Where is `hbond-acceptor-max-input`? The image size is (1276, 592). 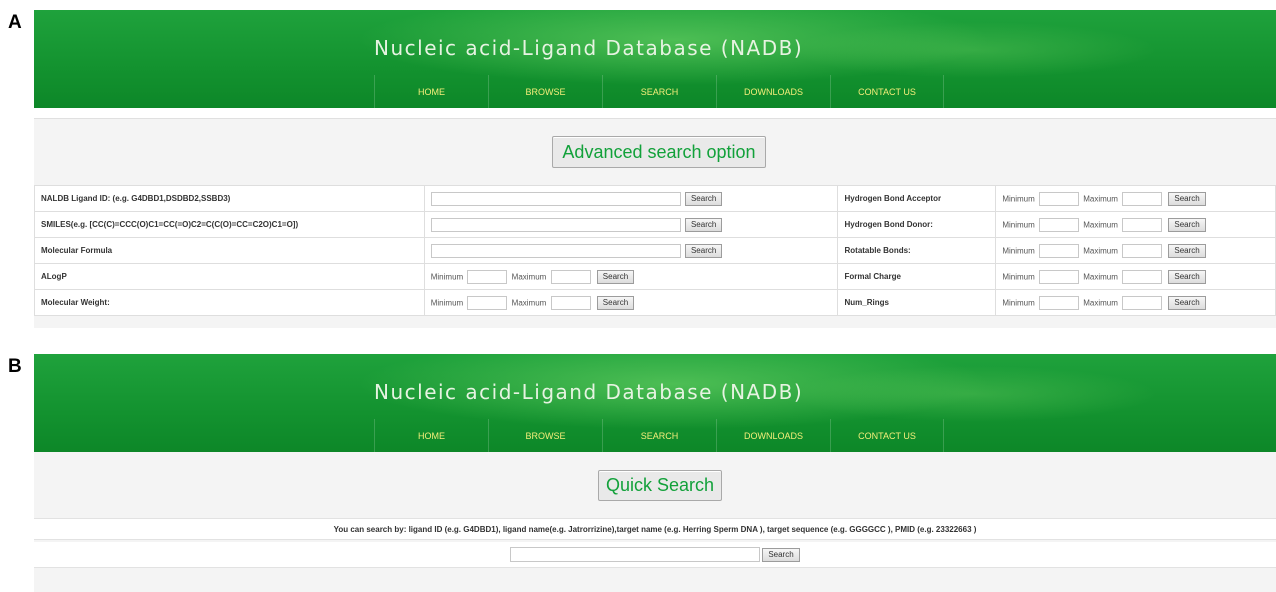 hbond-acceptor-max-input is located at coordinates (1142, 198).